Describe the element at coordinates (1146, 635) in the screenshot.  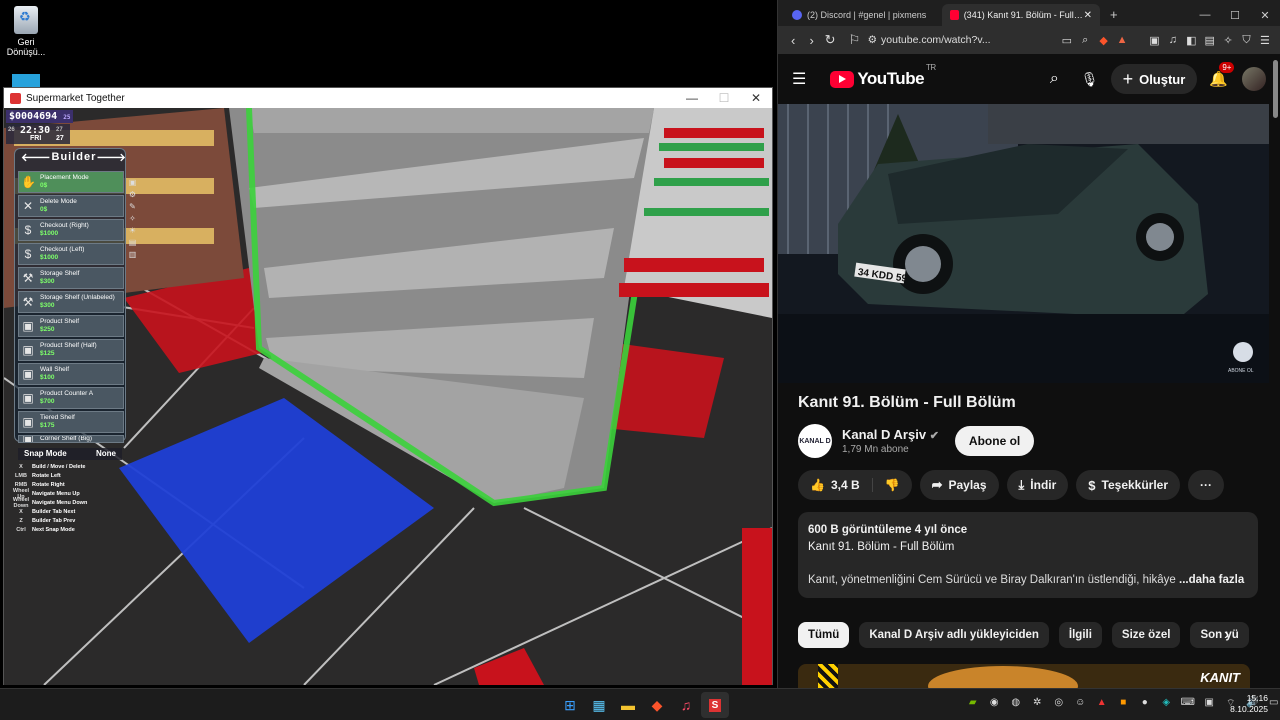
I see `filter-chip: Size özel` at that location.